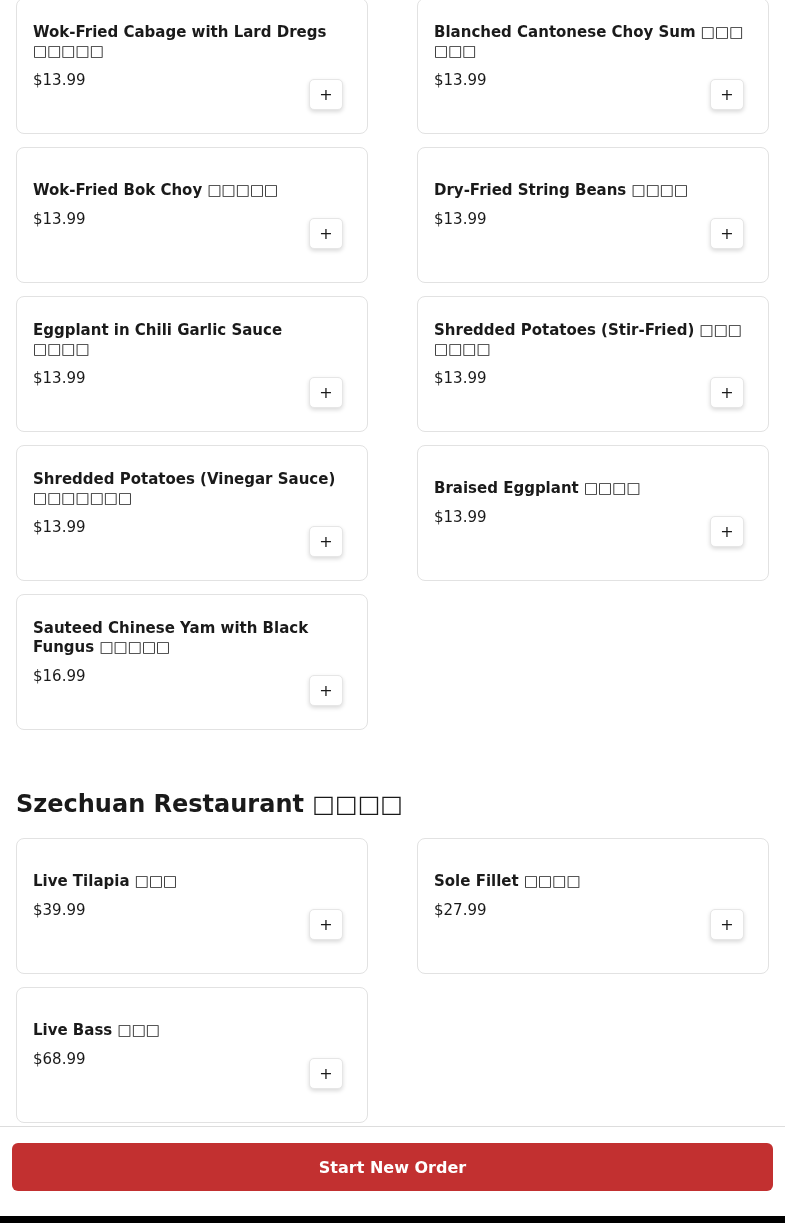 This screenshot has width=785, height=1223. I want to click on menu-item-card: Sauteed Chinese Yam with Black Fungus □□□□□ $16.99 +, so click(192, 662).